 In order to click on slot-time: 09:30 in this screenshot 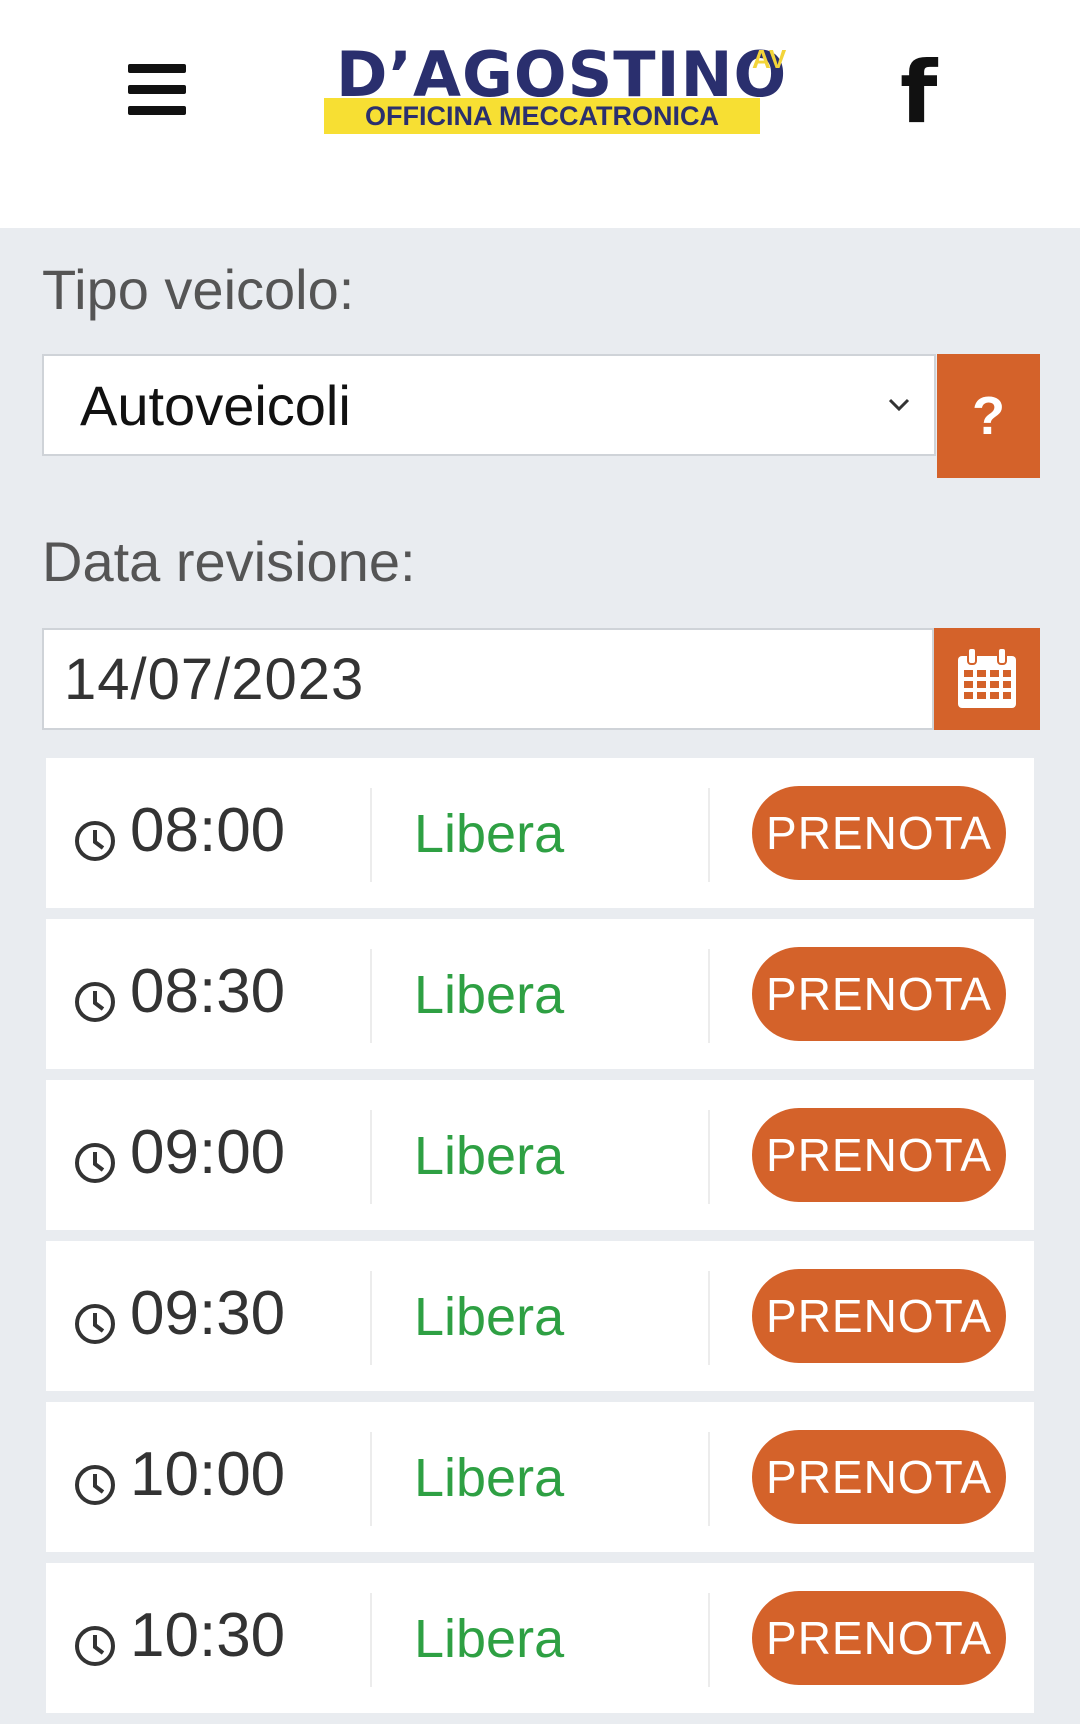, I will do `click(208, 1313)`.